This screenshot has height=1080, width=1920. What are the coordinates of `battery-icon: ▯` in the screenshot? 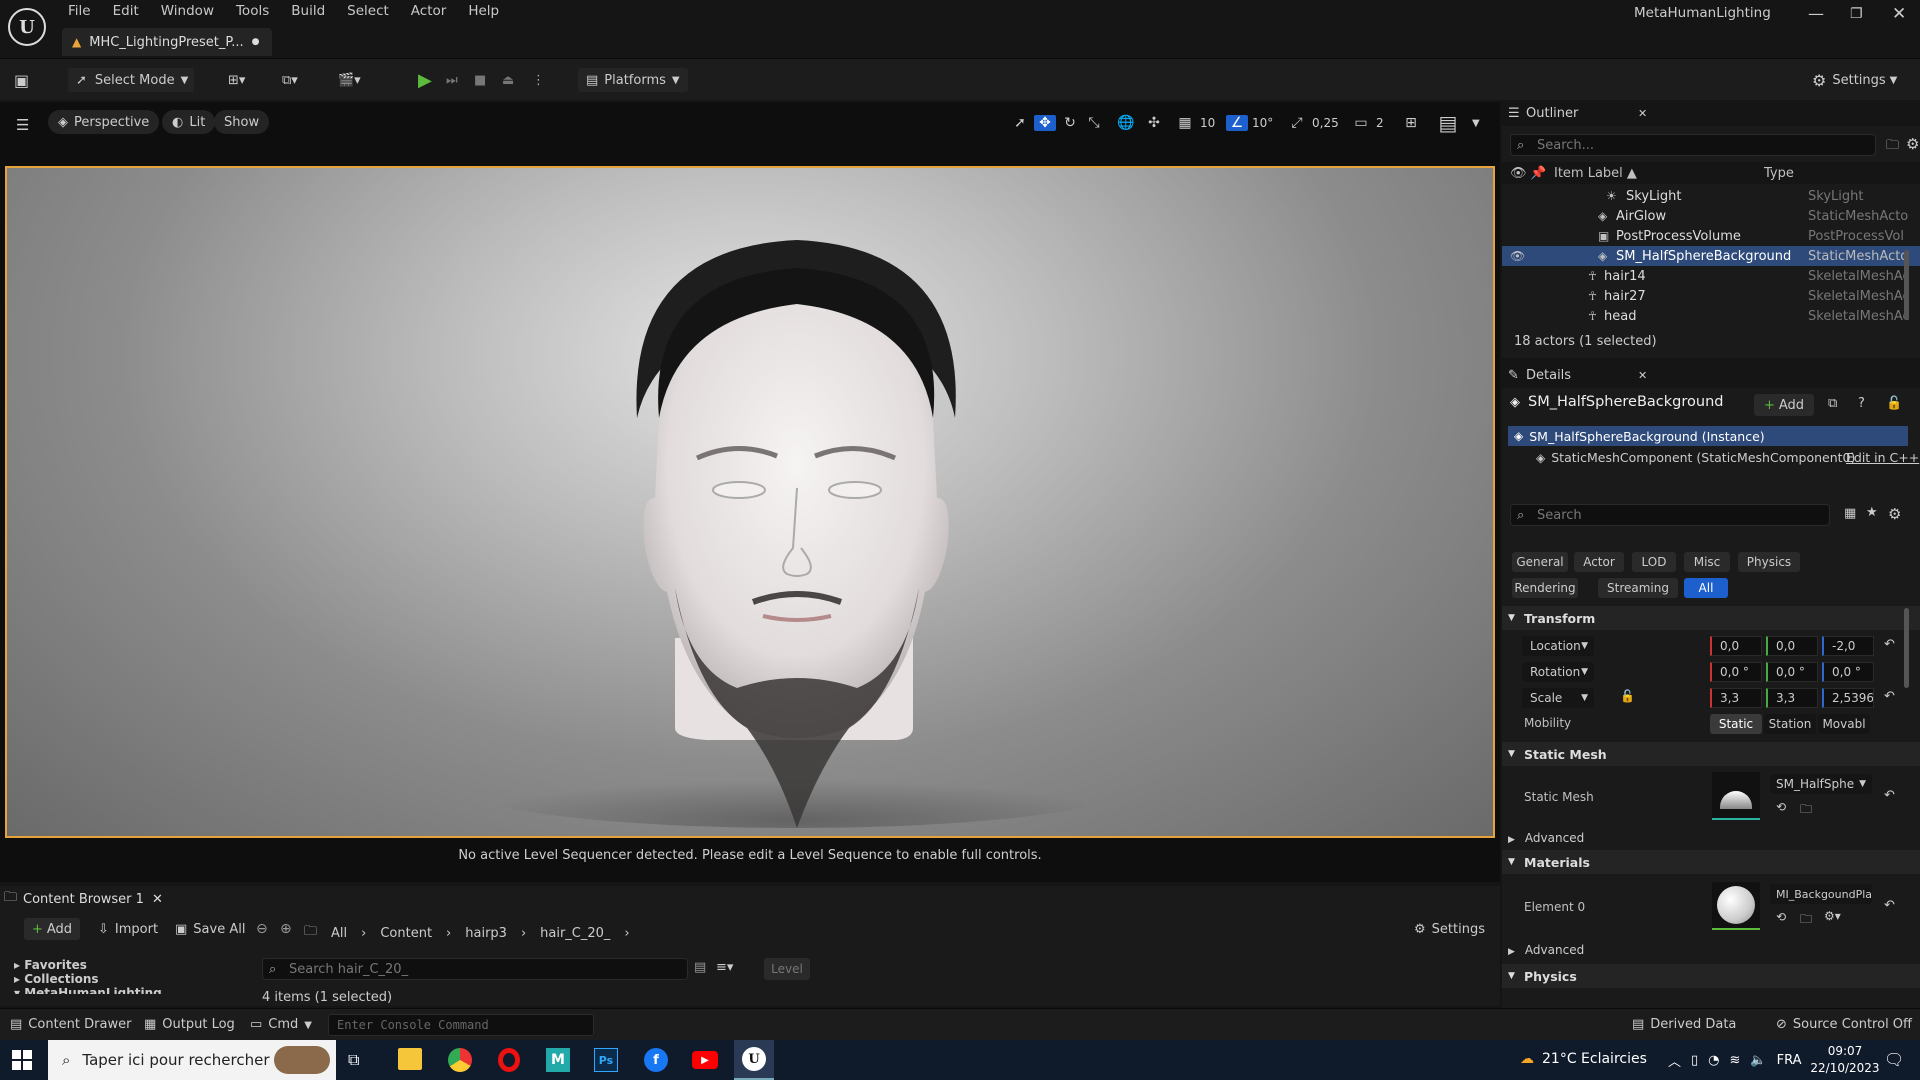 It's located at (1694, 1060).